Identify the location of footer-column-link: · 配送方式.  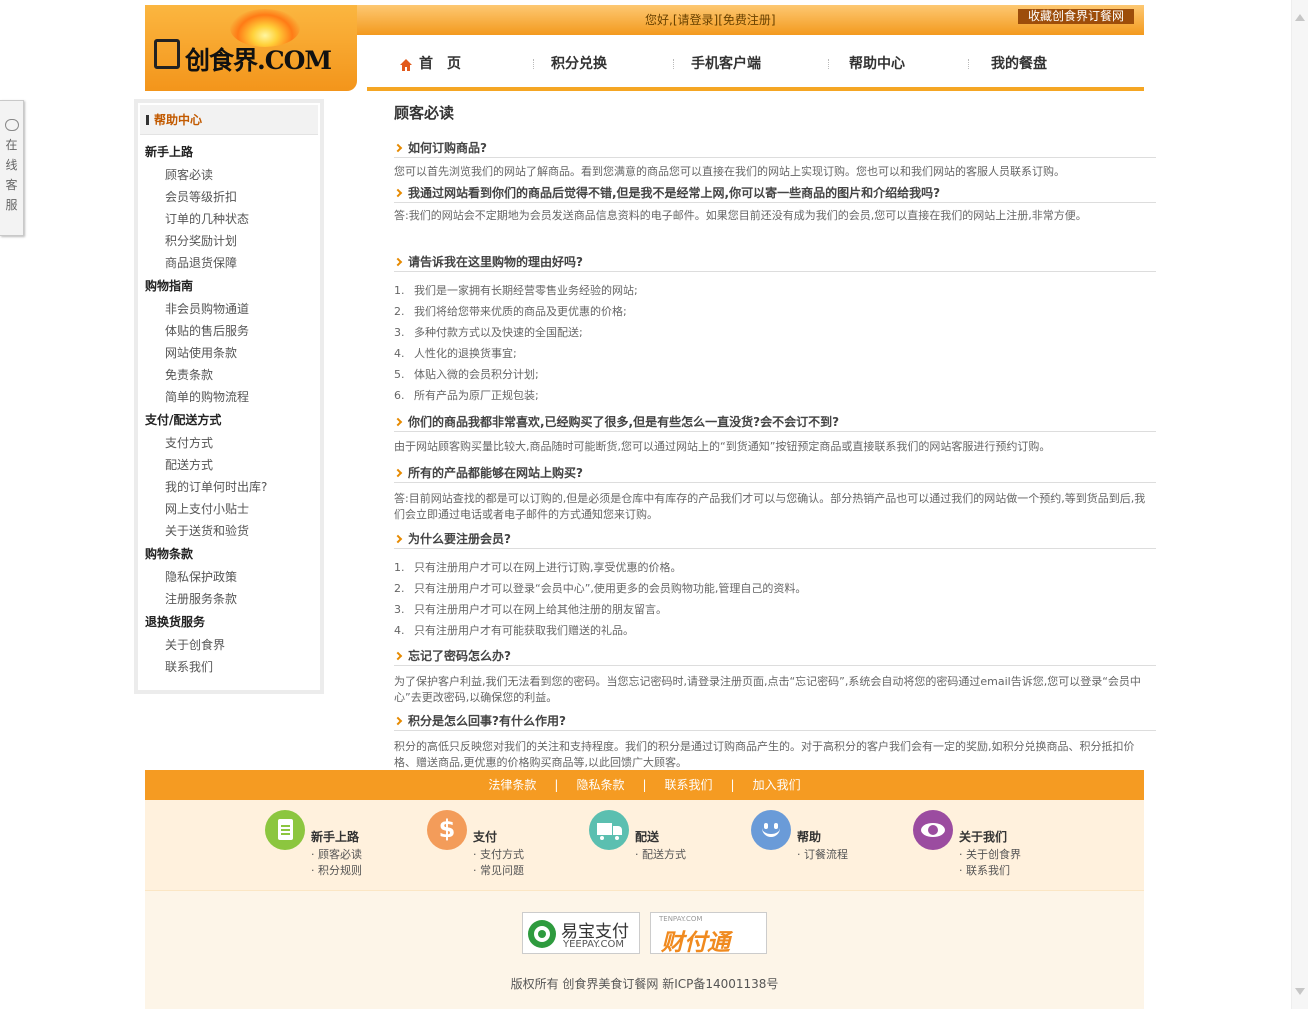
(660, 854).